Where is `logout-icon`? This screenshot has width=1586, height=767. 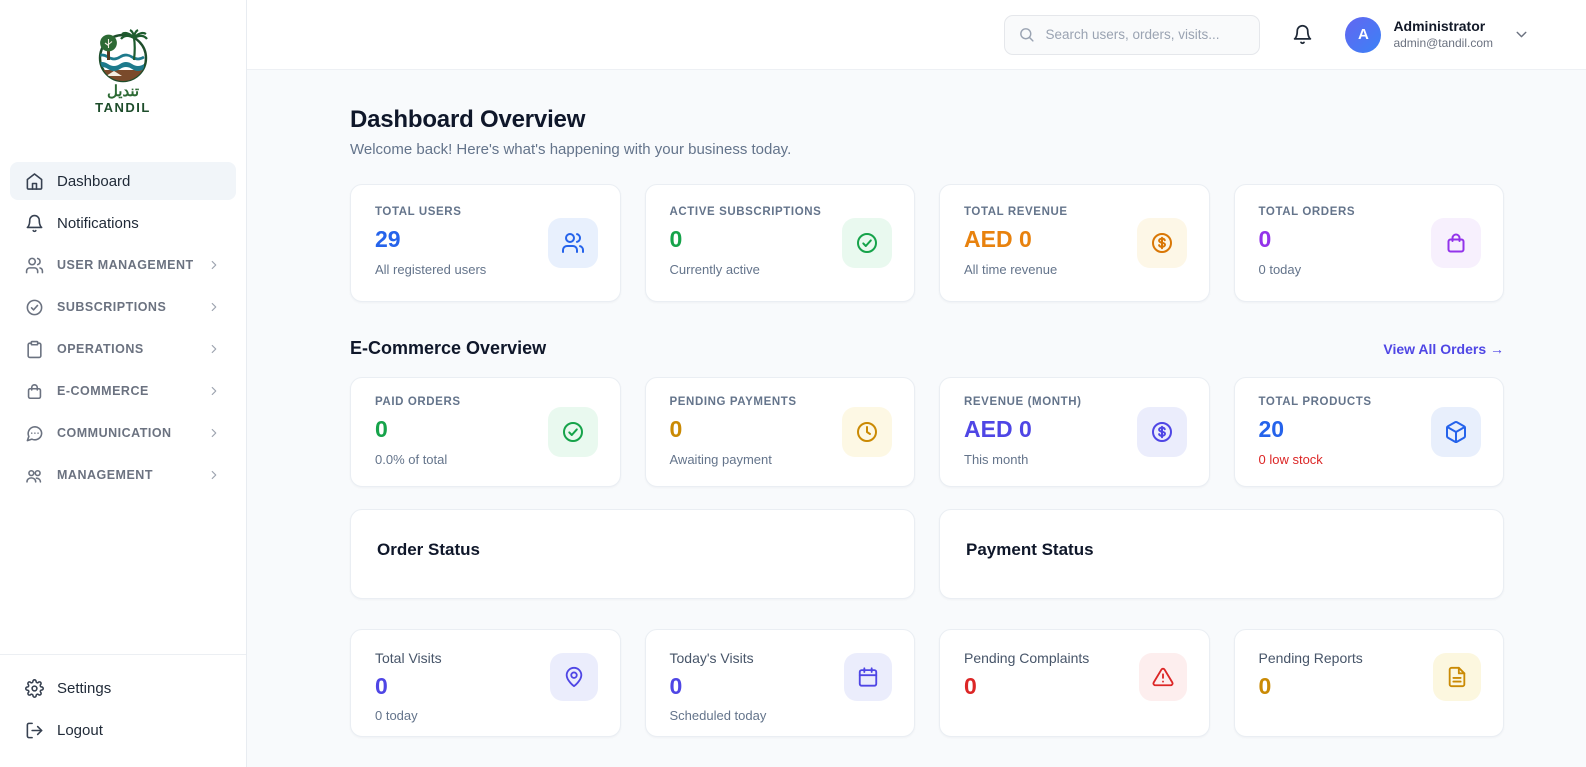 logout-icon is located at coordinates (34, 730).